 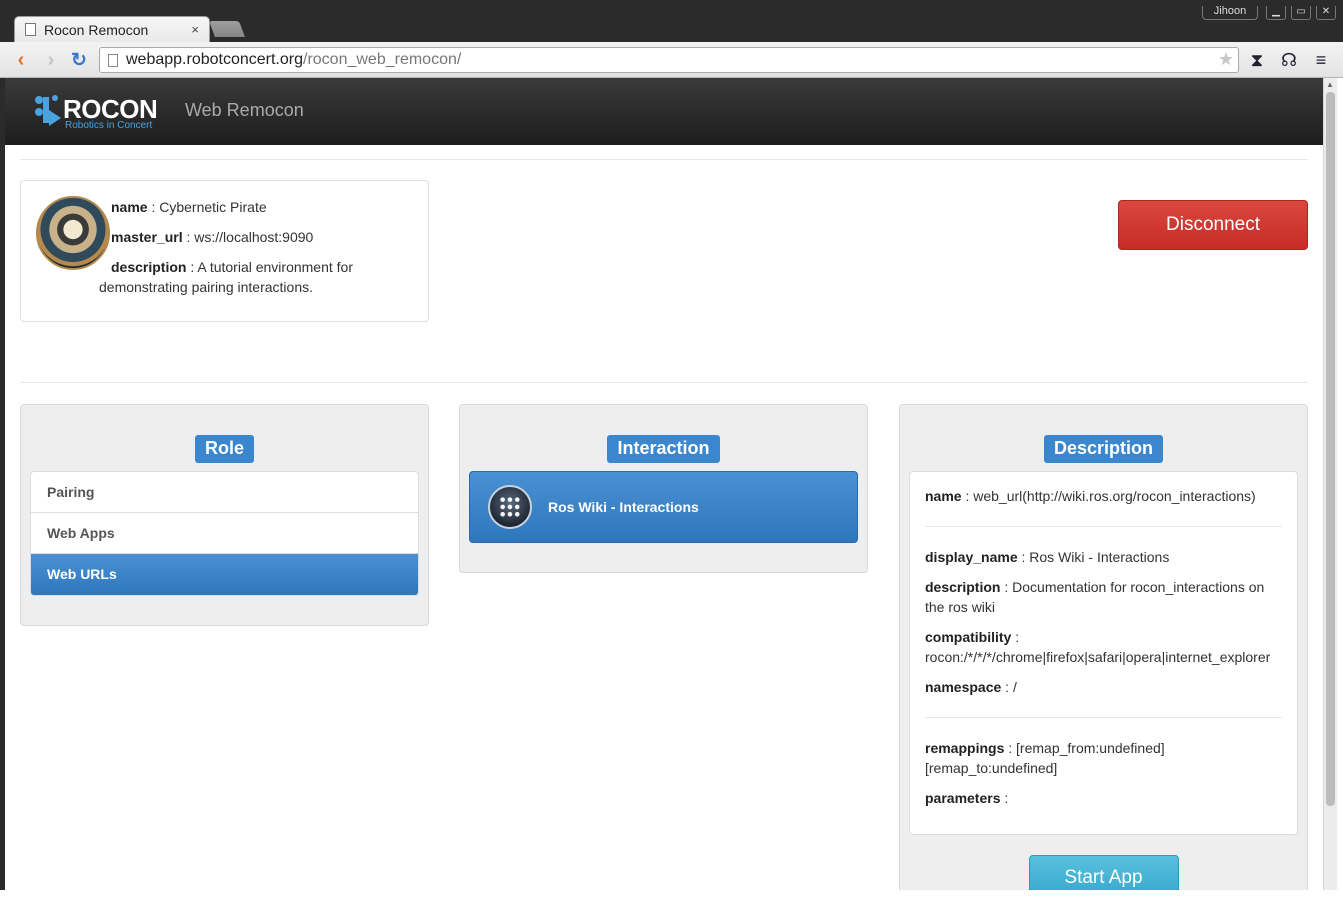 I want to click on disconnect-button: Disconnect, so click(x=1213, y=225).